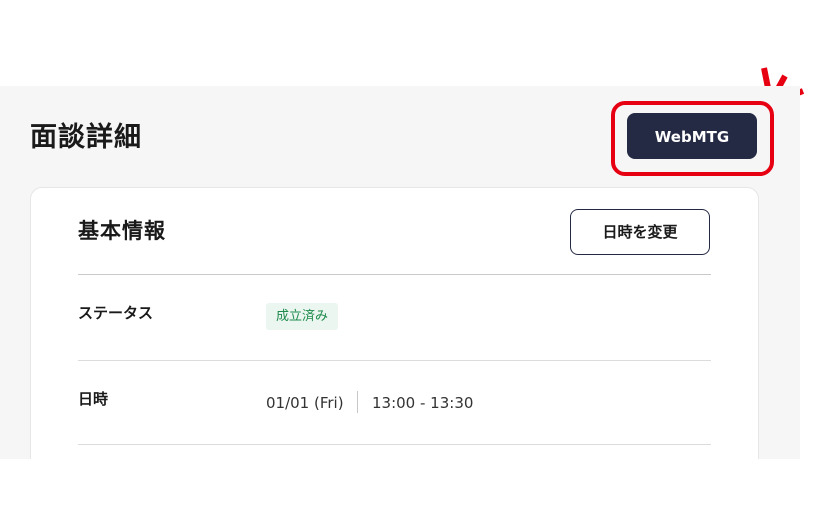  What do you see at coordinates (122, 231) in the screenshot?
I see `card-title: 基本情報` at bounding box center [122, 231].